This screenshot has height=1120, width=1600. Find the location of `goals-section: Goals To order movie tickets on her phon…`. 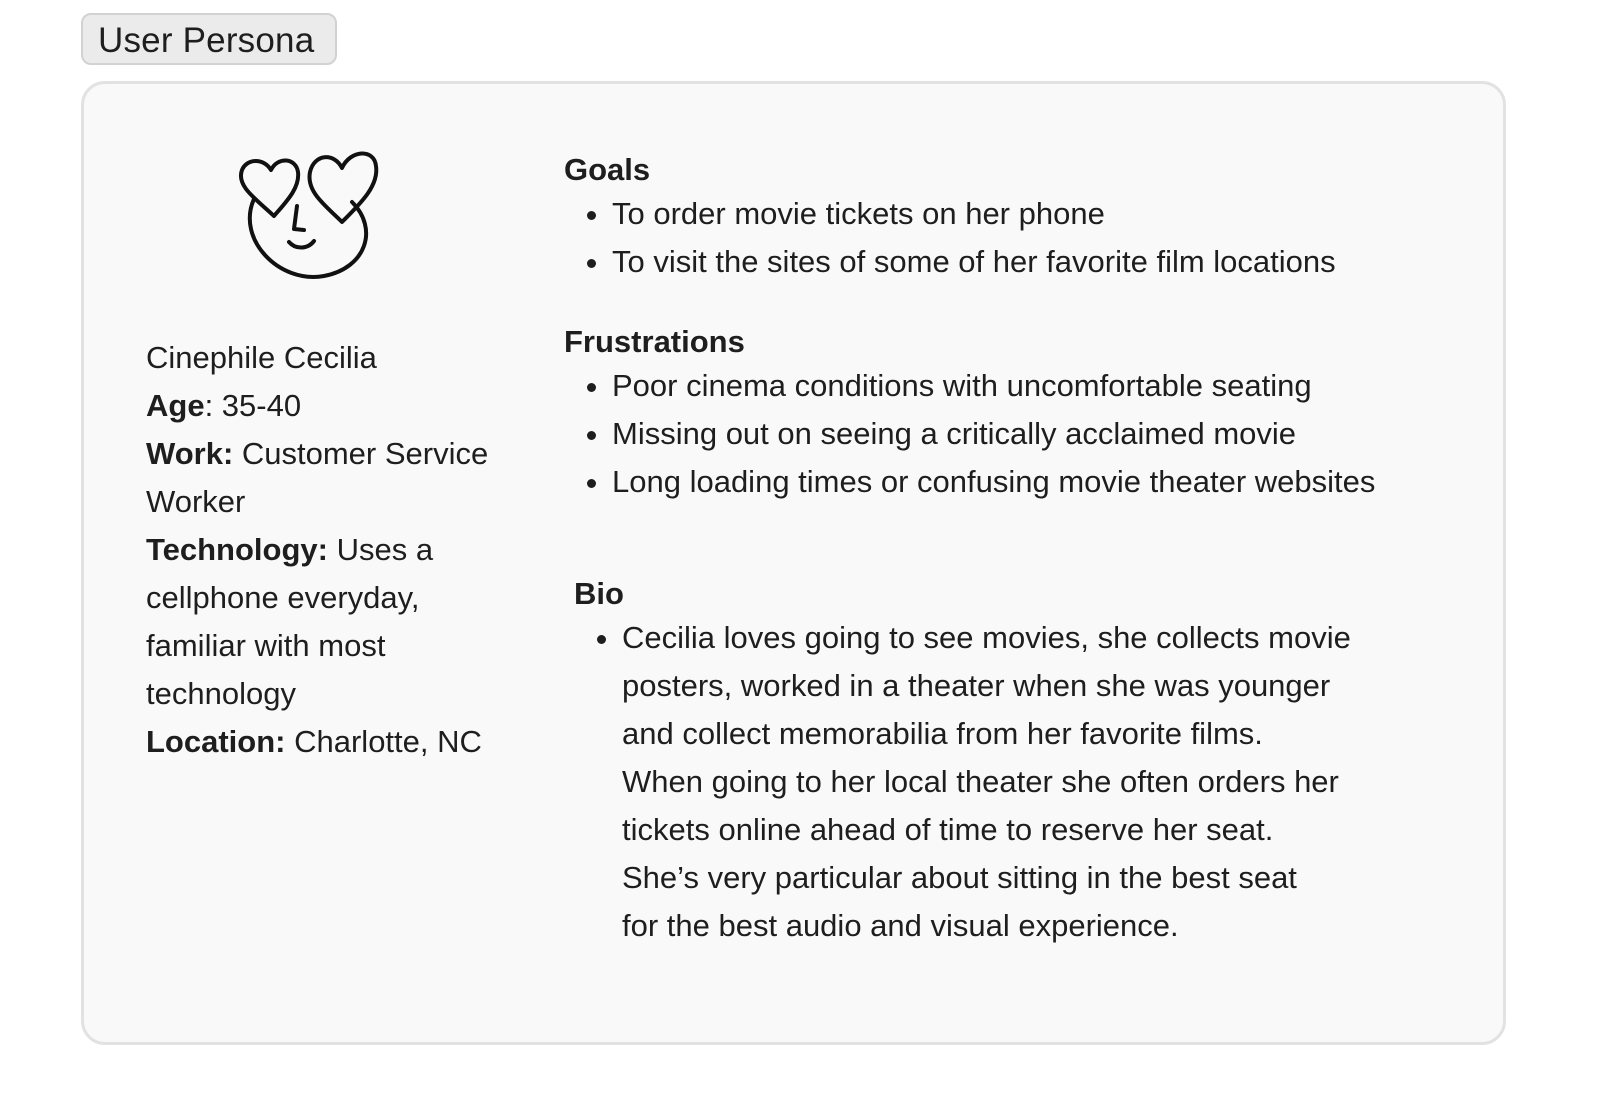

goals-section: Goals To order movie tickets on her phon… is located at coordinates (1014, 218).